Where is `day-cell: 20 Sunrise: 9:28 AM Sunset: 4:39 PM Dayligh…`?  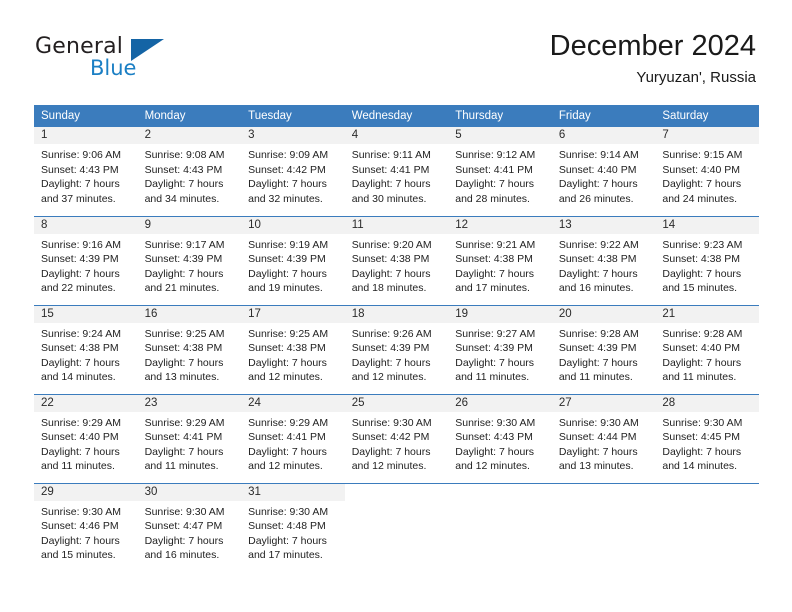
day-cell: 20 Sunrise: 9:28 AM Sunset: 4:39 PM Dayligh… is located at coordinates (603, 349).